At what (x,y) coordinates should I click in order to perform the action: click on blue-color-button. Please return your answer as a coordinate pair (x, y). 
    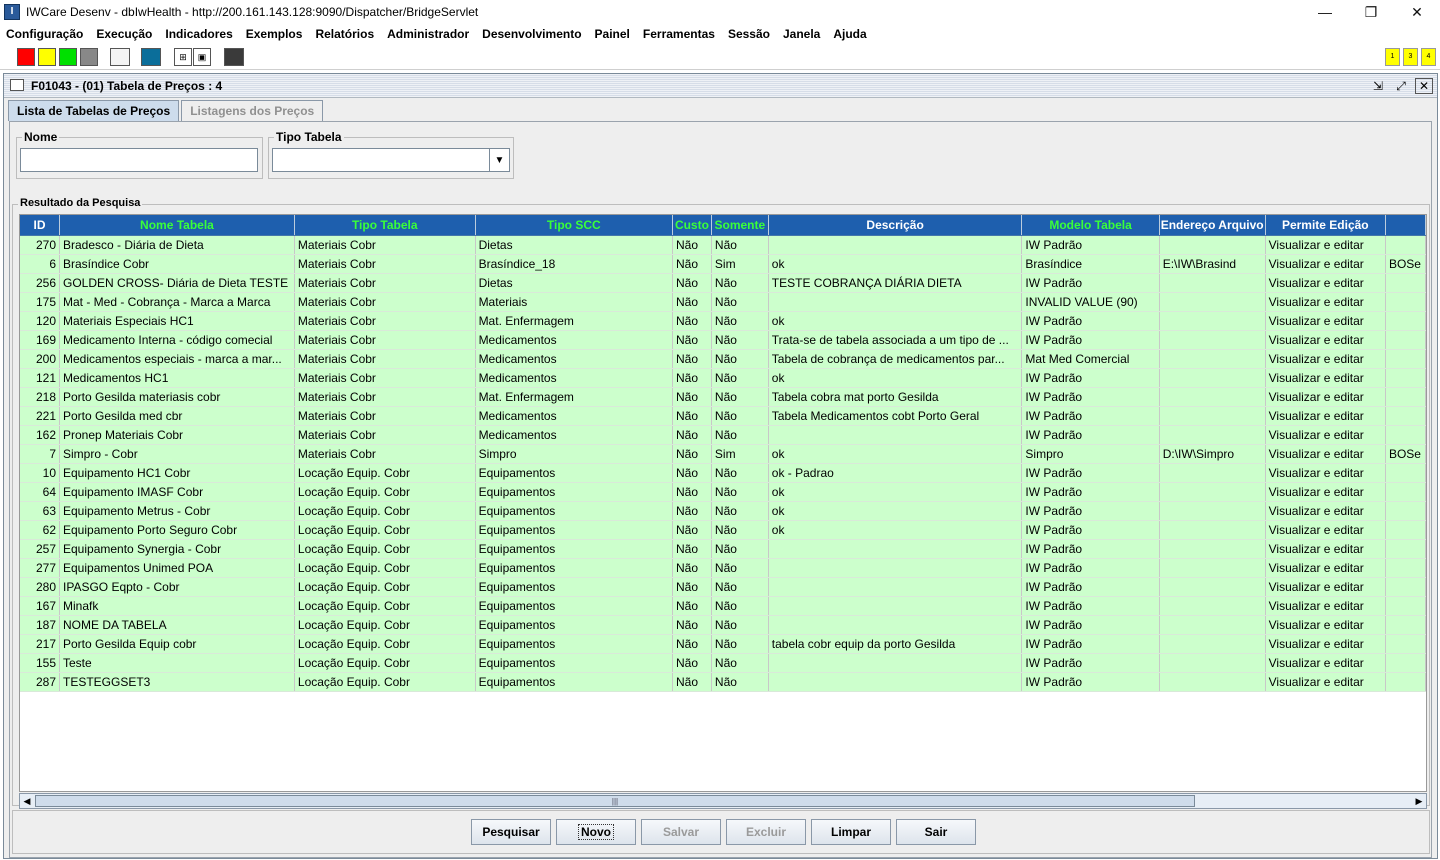
    Looking at the image, I should click on (151, 57).